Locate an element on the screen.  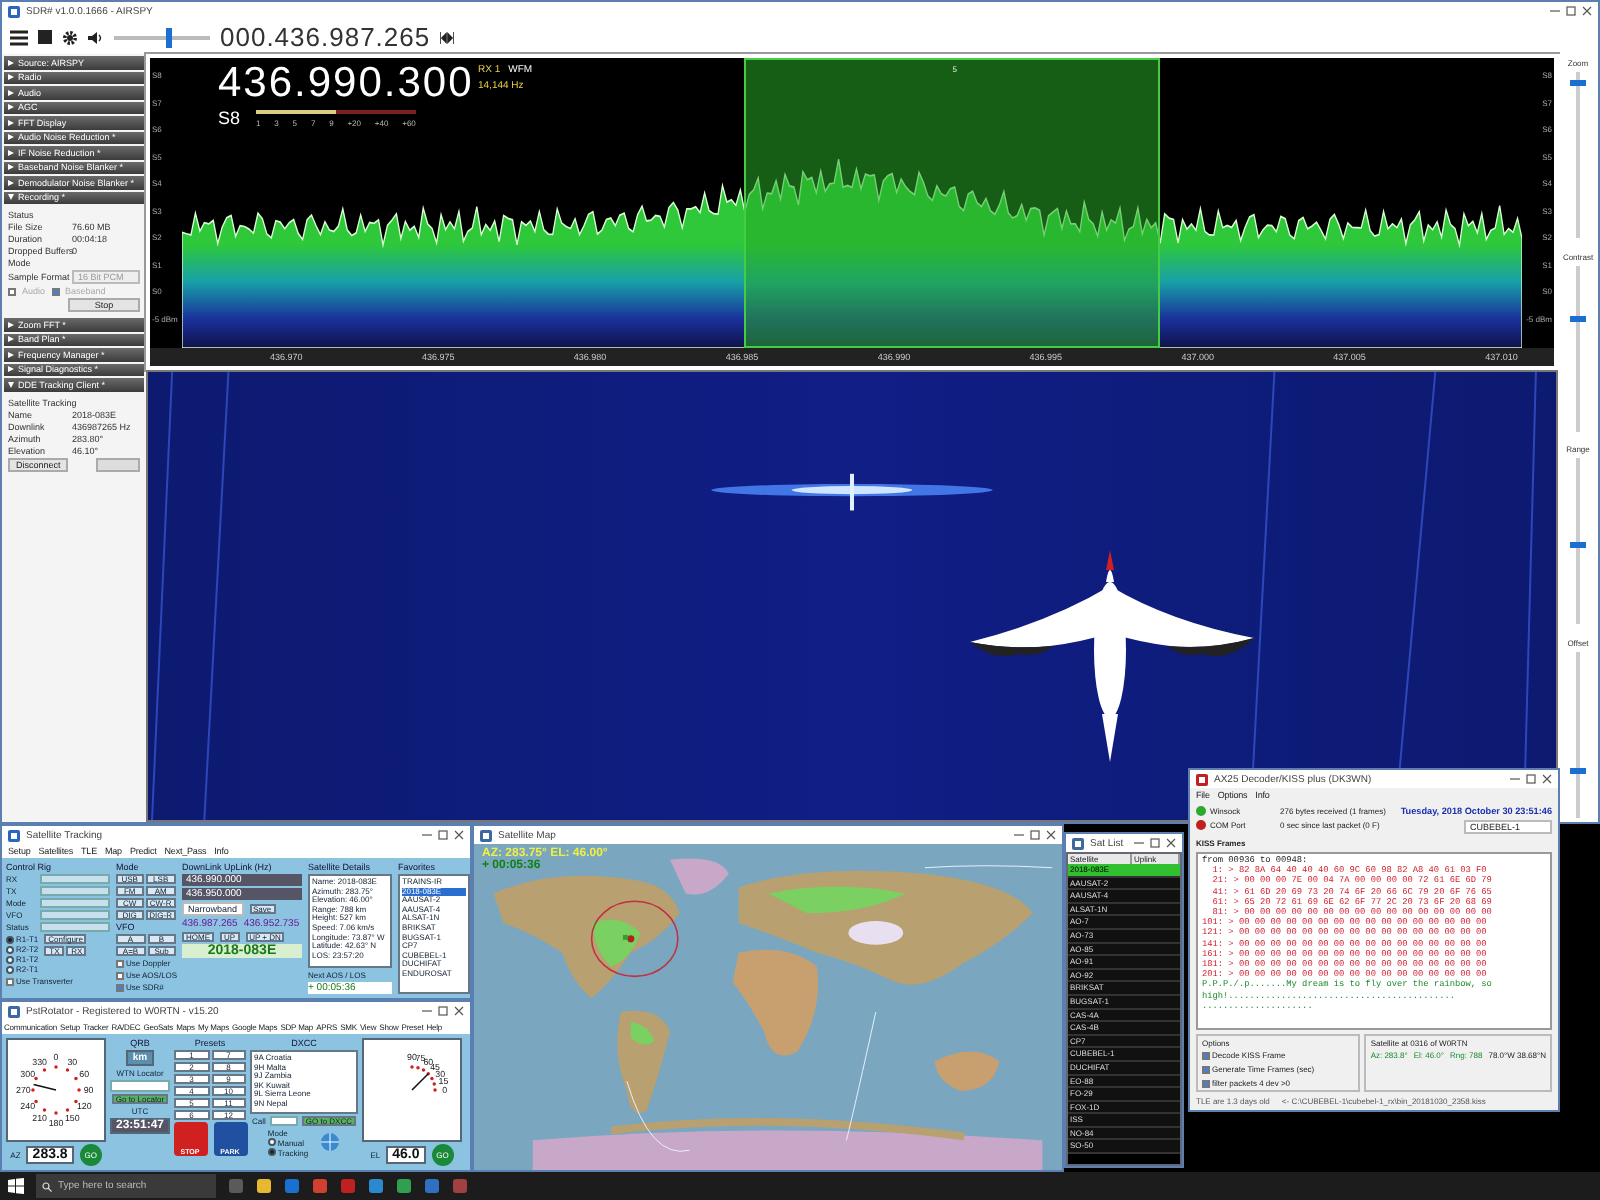
s-meter-reading: S8 is located at coordinates (229, 118).